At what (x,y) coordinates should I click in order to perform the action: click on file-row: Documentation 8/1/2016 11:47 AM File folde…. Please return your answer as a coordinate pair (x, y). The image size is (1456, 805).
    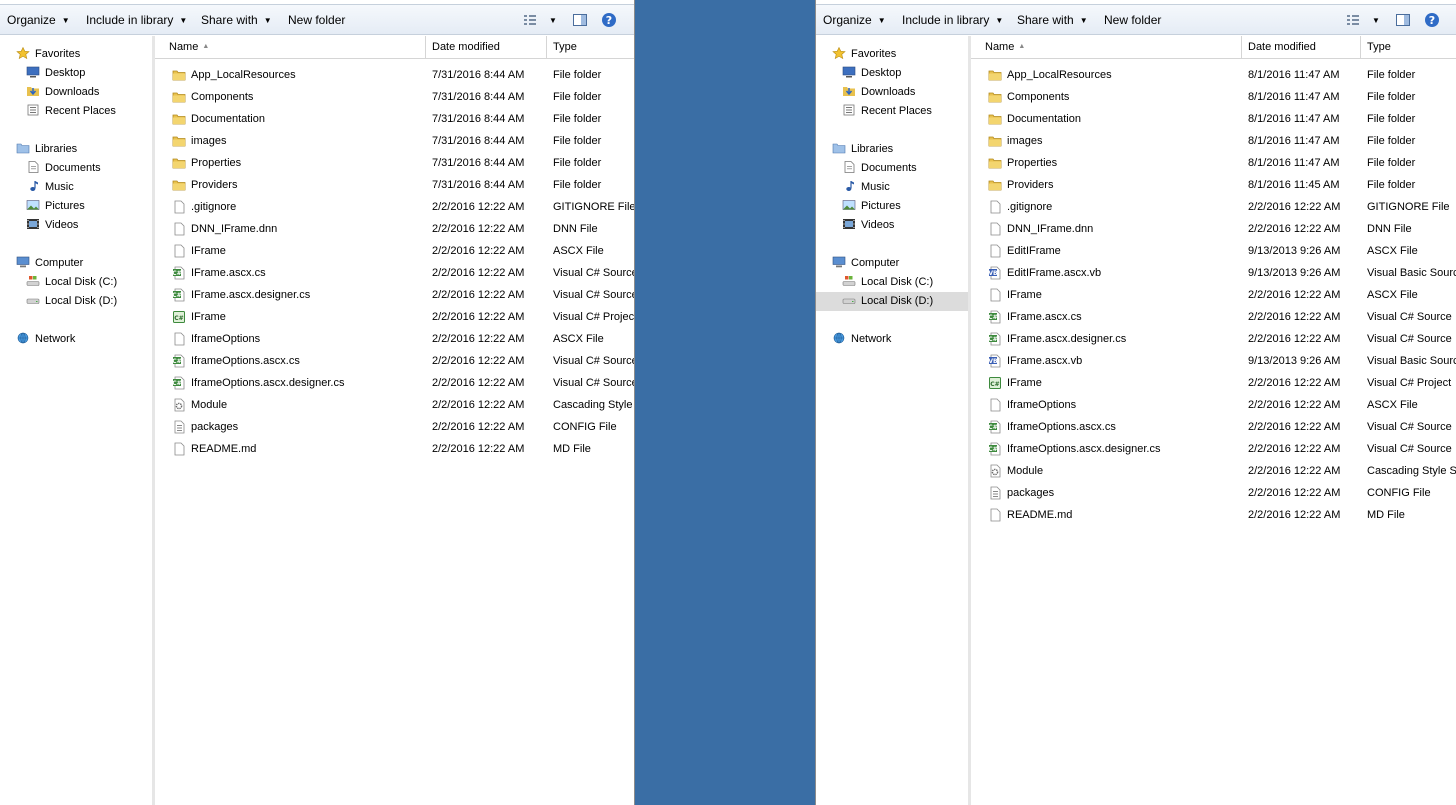
    Looking at the image, I should click on (1213, 119).